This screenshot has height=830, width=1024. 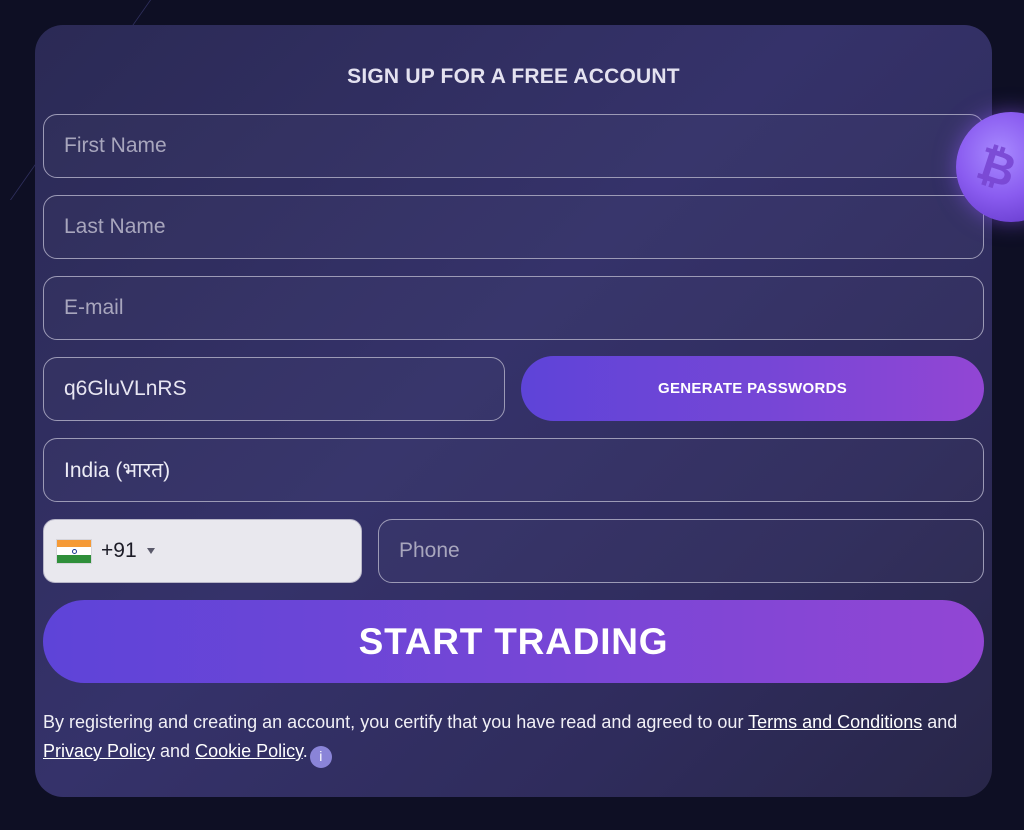 What do you see at coordinates (513, 470) in the screenshot?
I see `country-select: India (भारत)` at bounding box center [513, 470].